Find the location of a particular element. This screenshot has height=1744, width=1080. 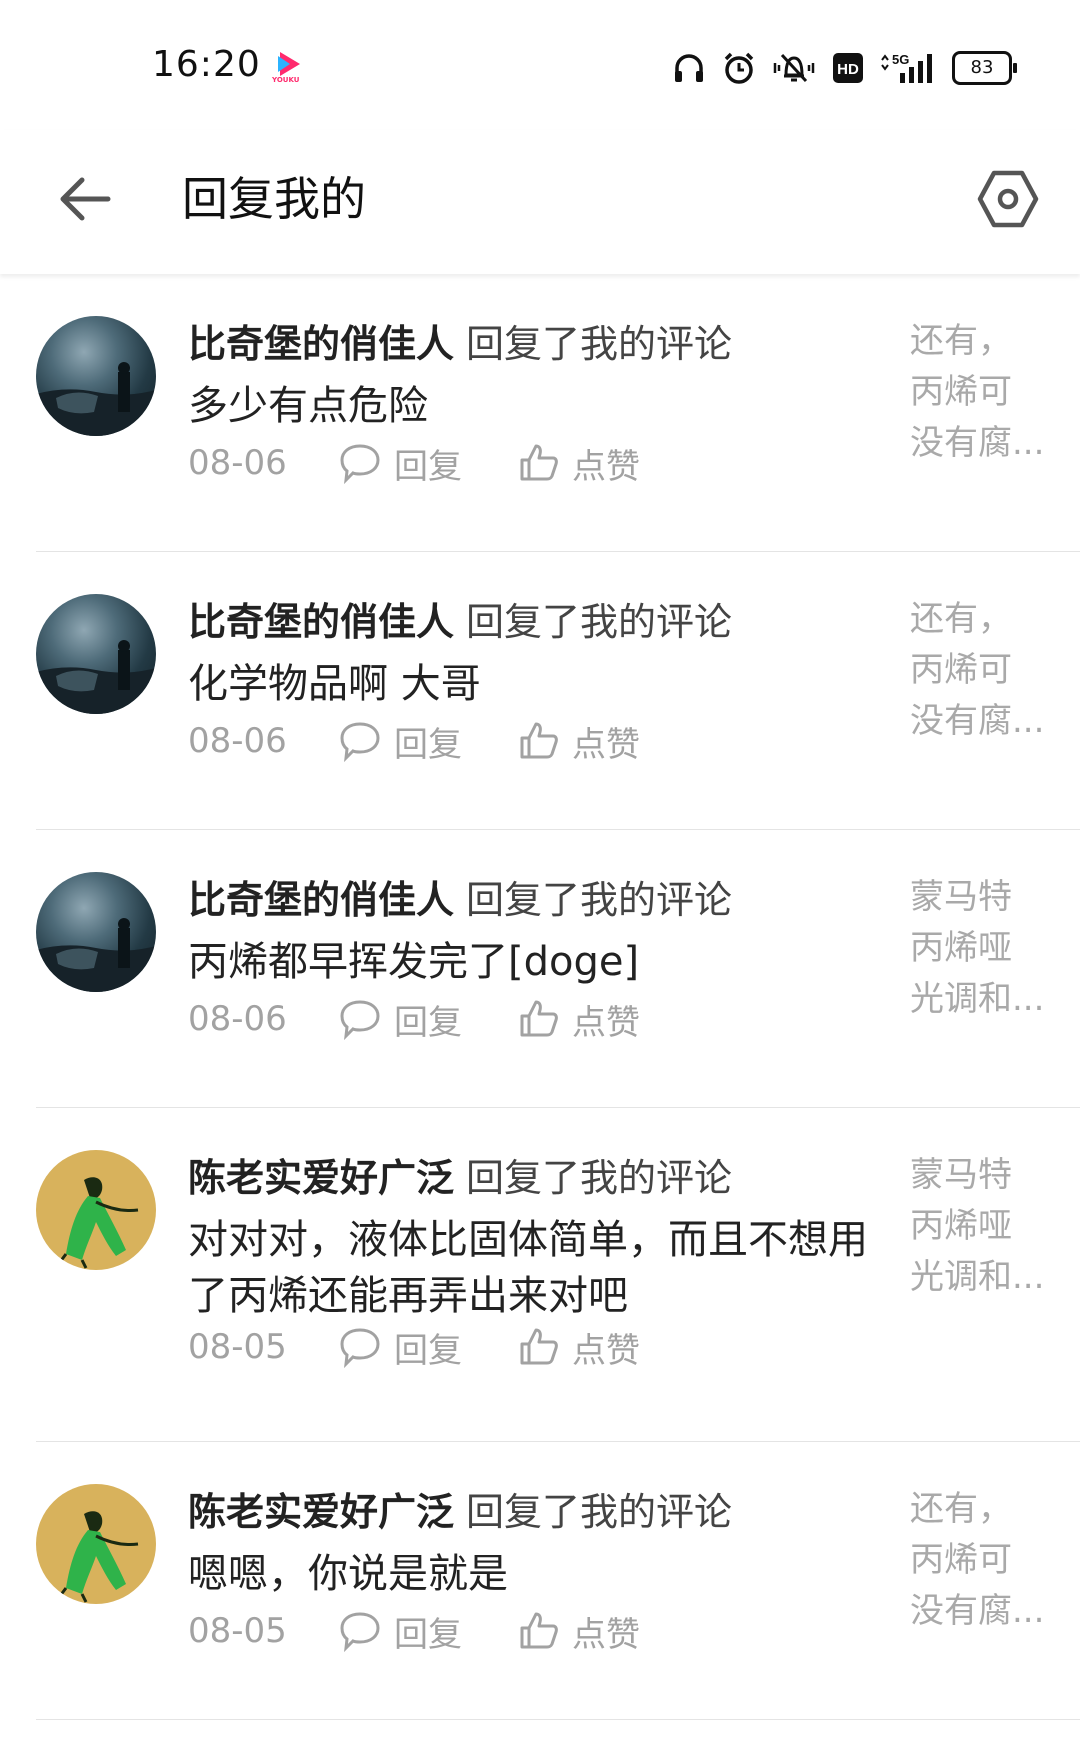

back-button is located at coordinates (85, 199).